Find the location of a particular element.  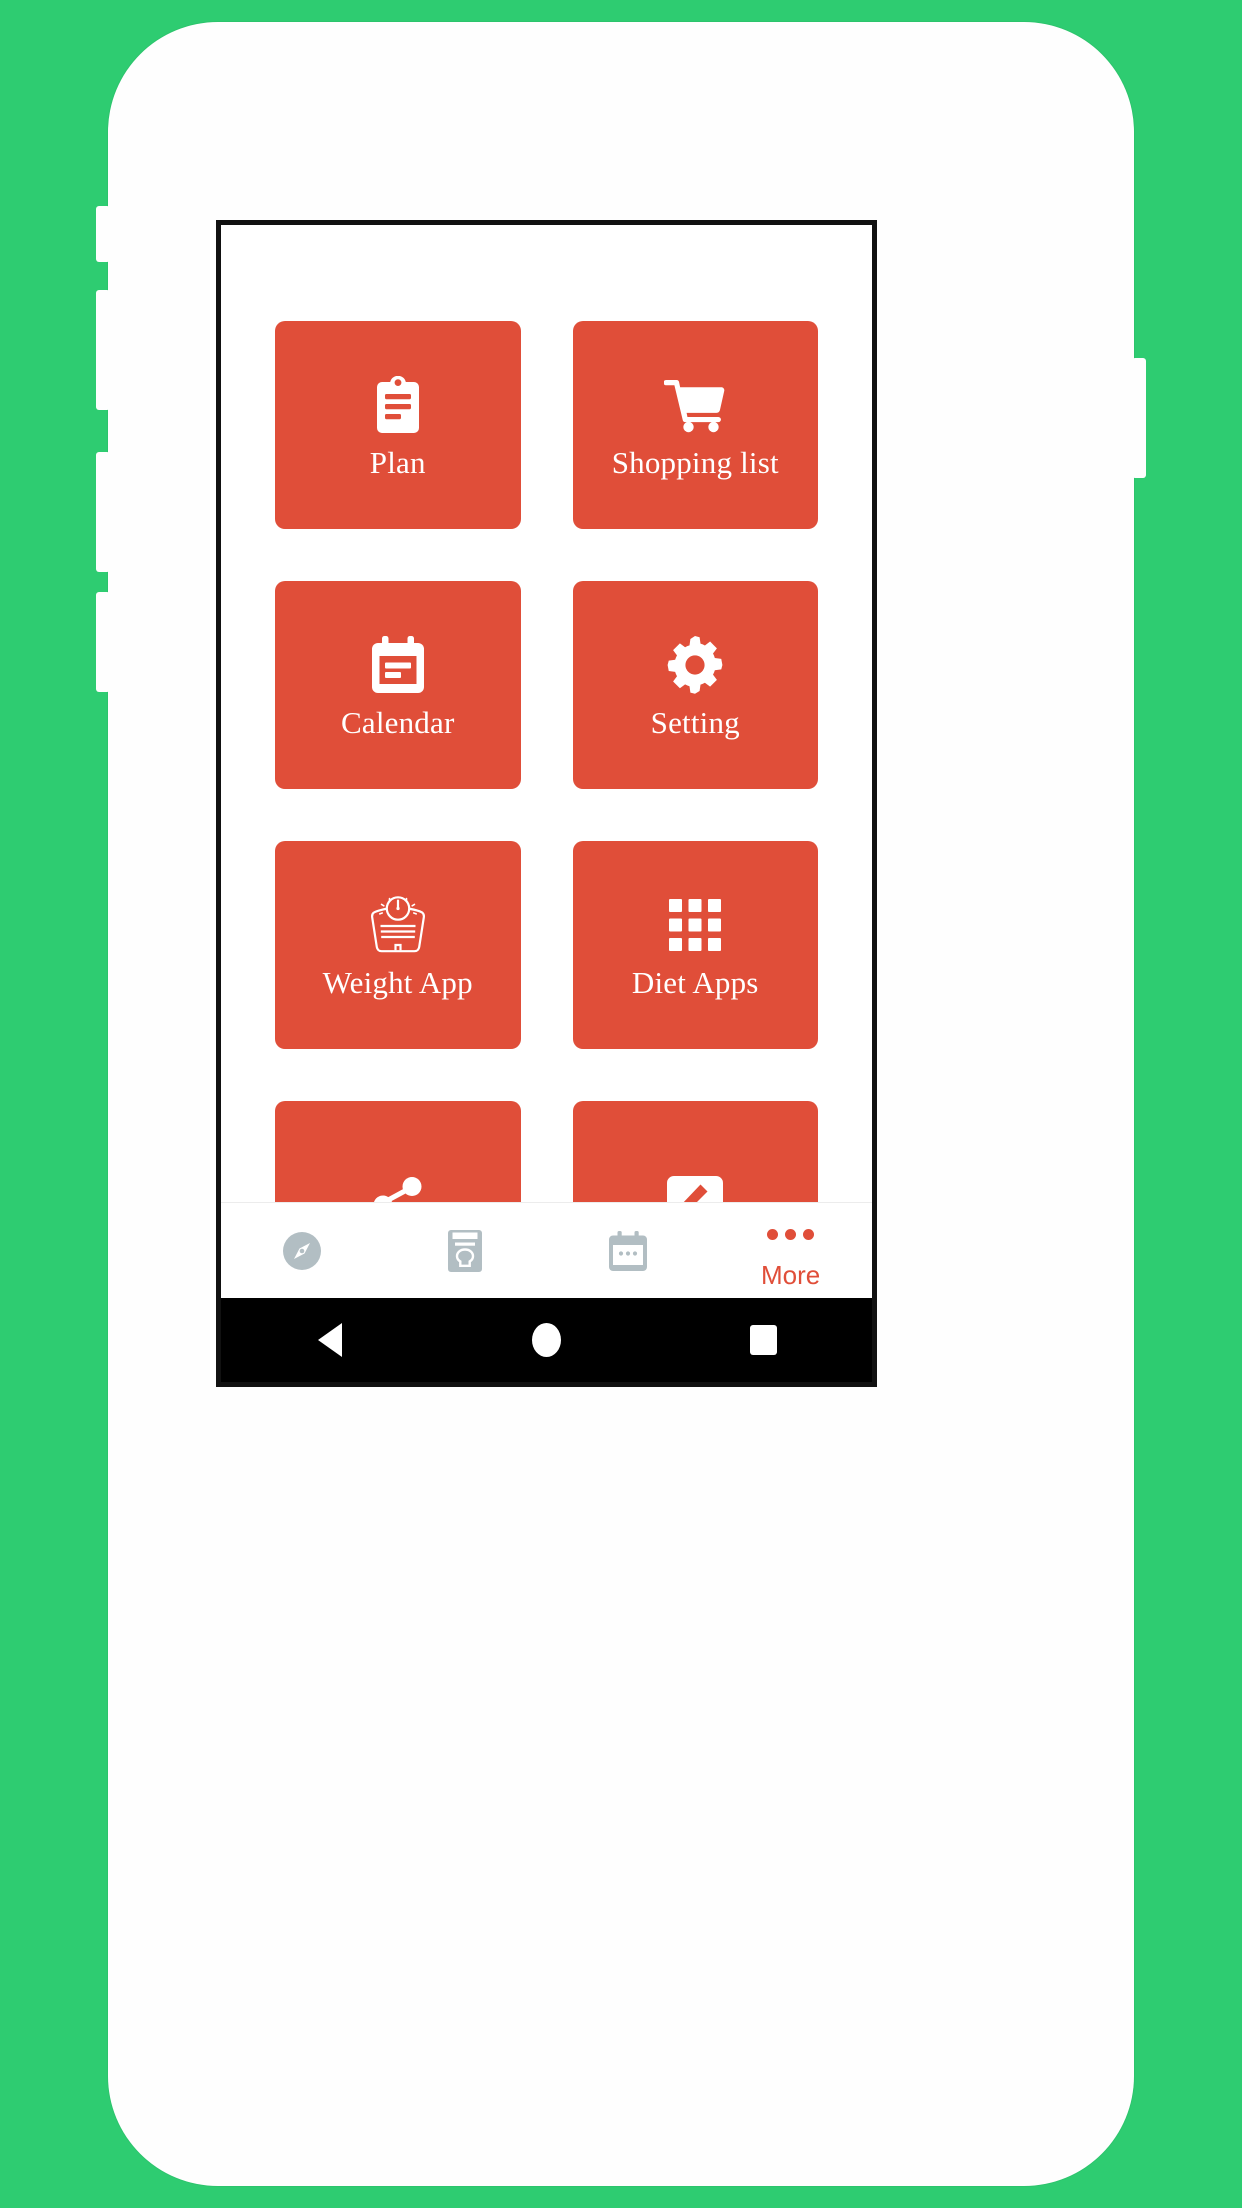

gear-icon is located at coordinates (695, 665).